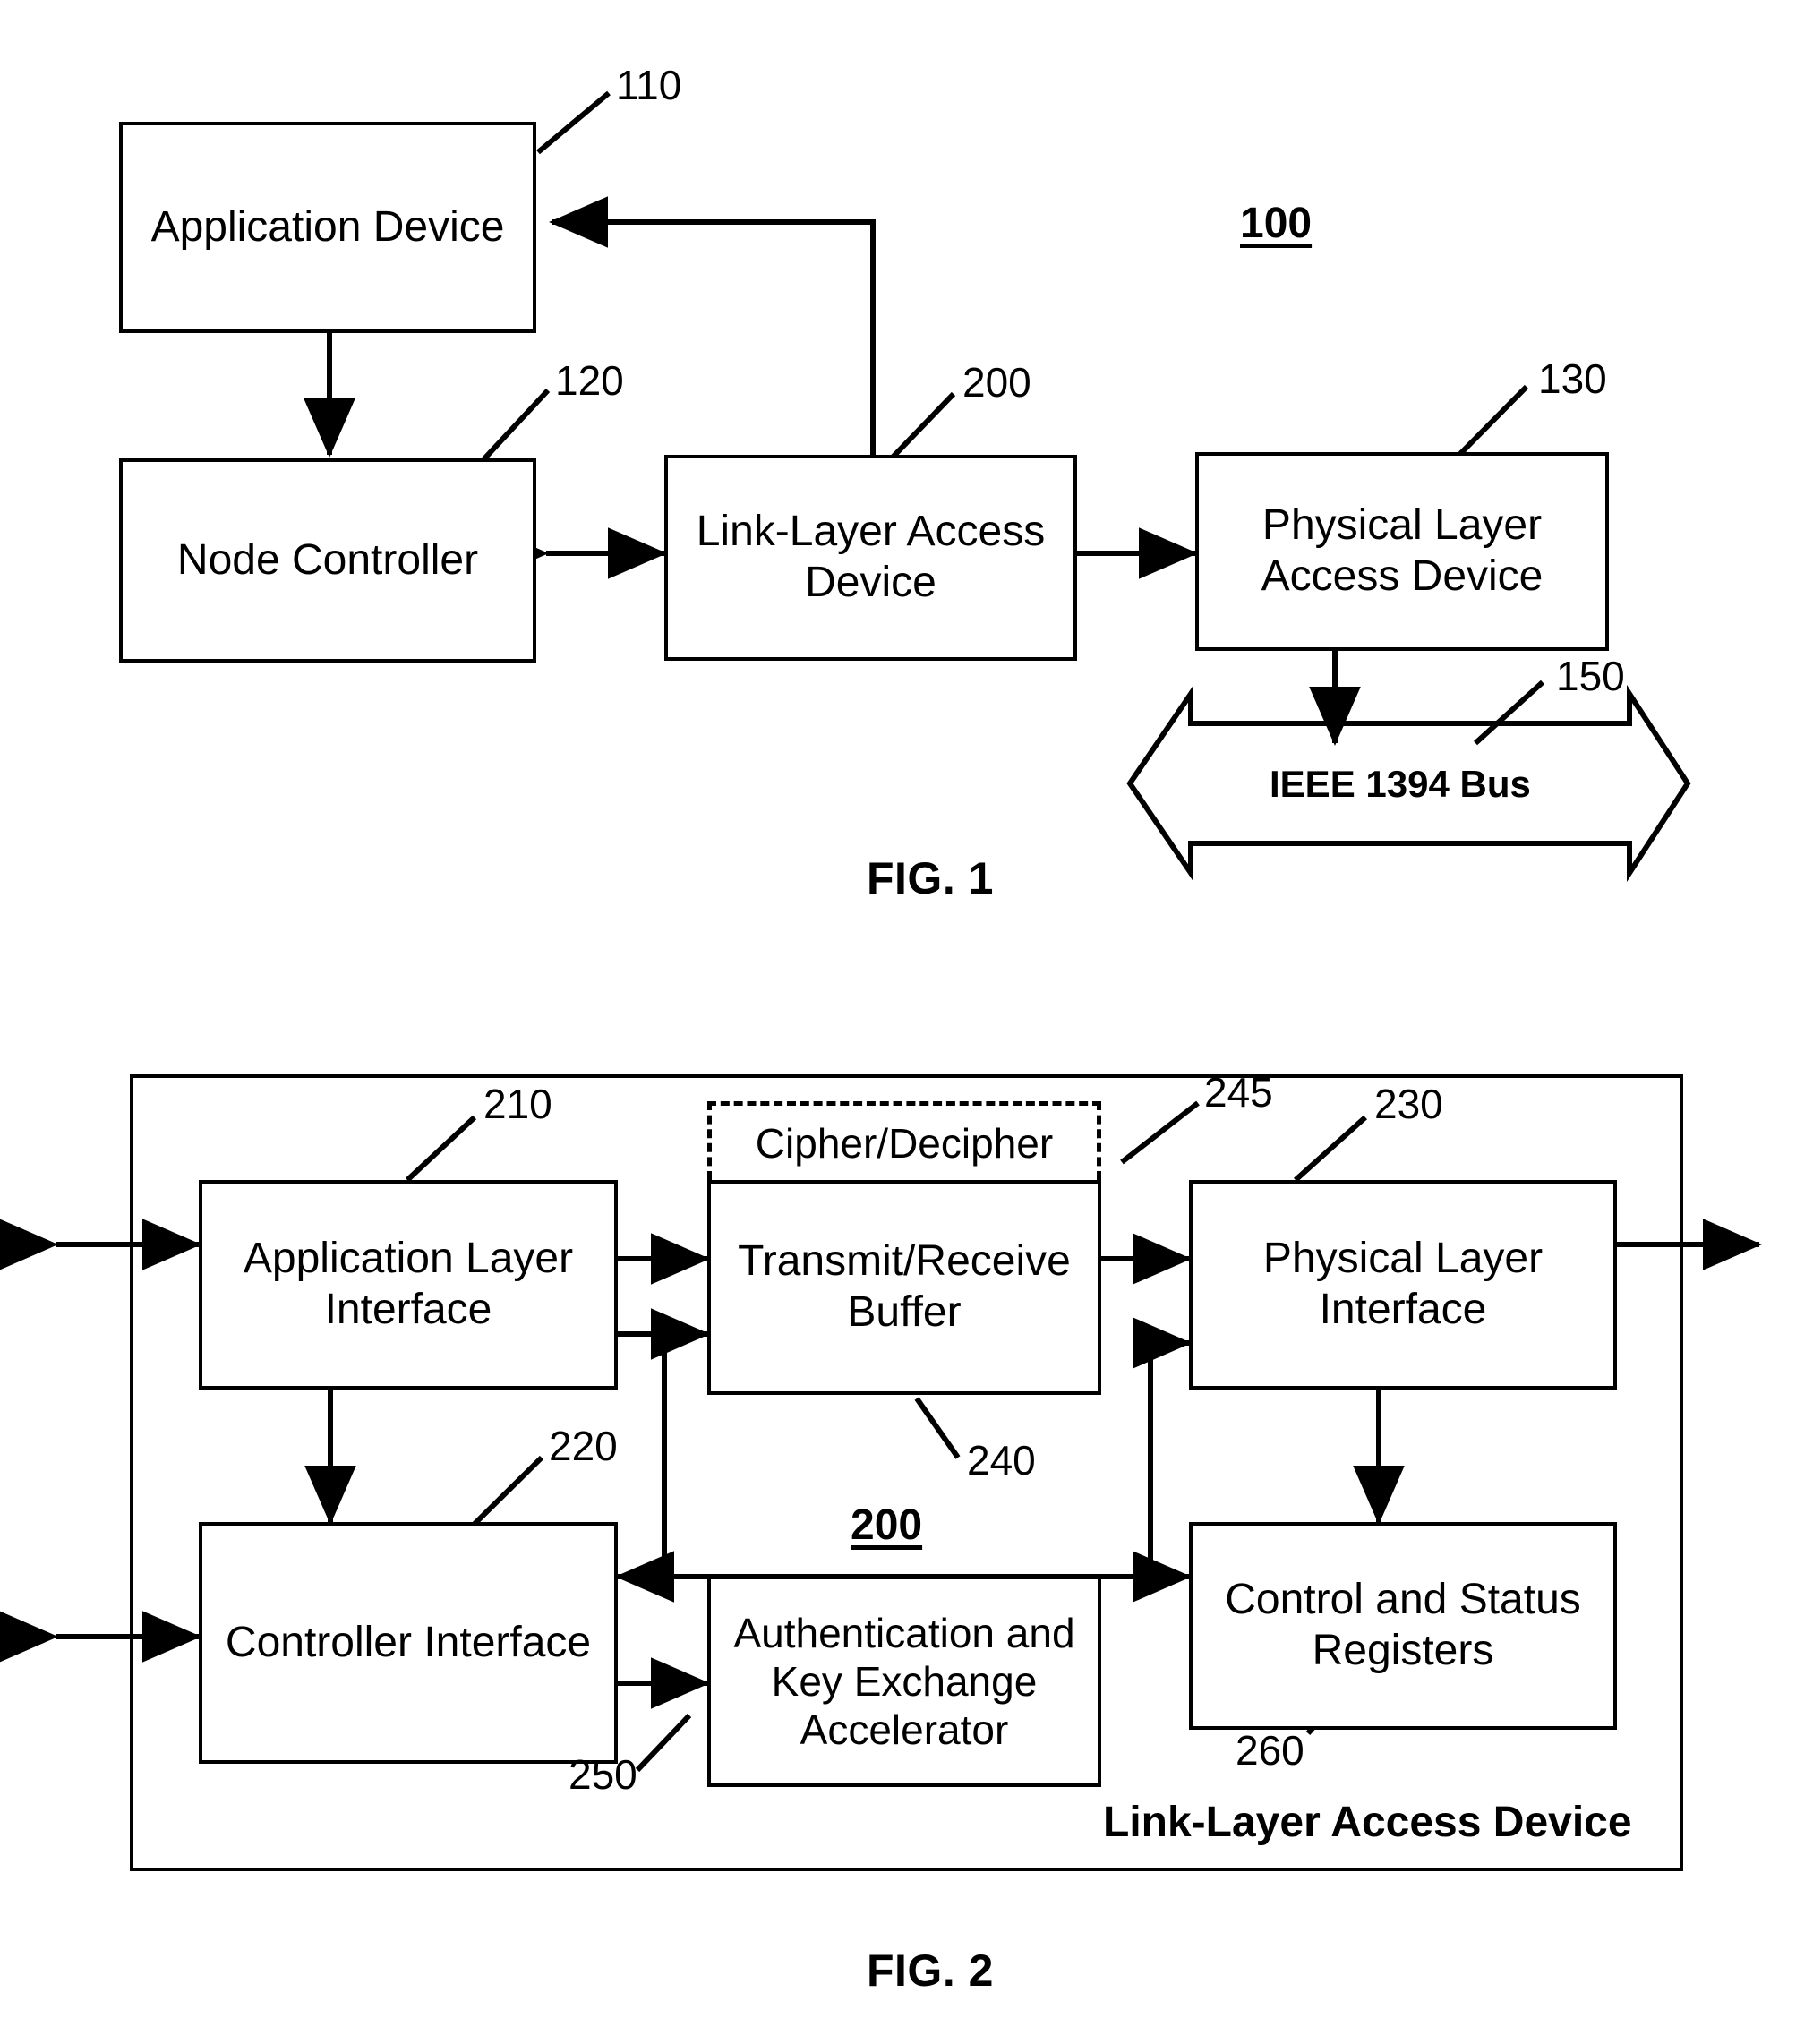  Describe the element at coordinates (1403, 1650) in the screenshot. I see `csr-label-line2: Registers` at that location.